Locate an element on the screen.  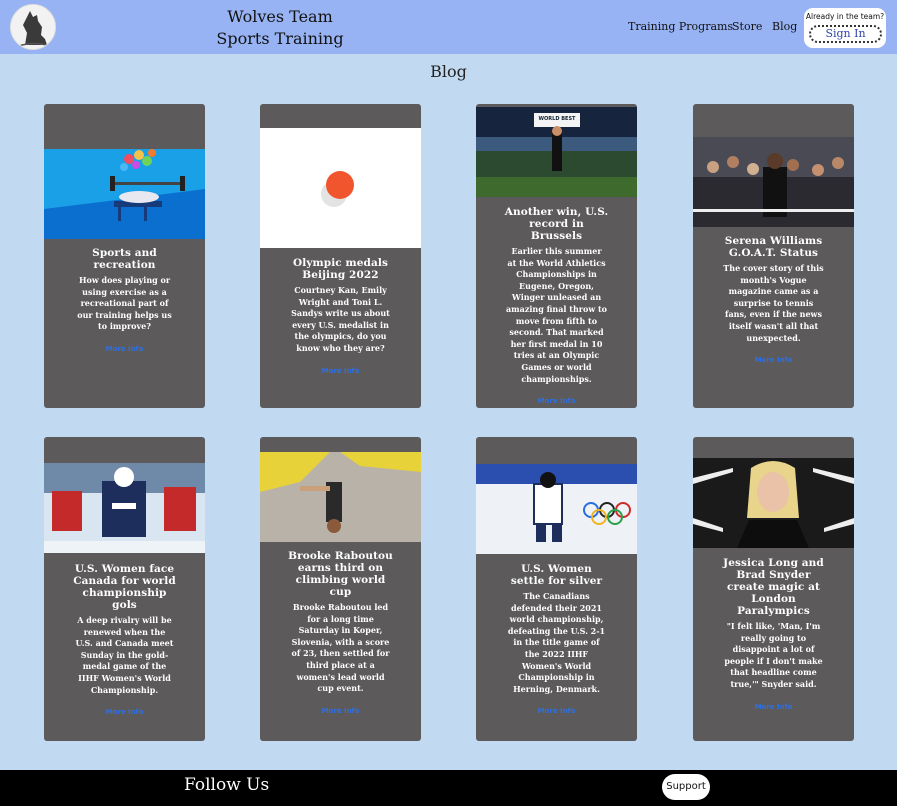
nav-blog: Blog is located at coordinates (784, 26).